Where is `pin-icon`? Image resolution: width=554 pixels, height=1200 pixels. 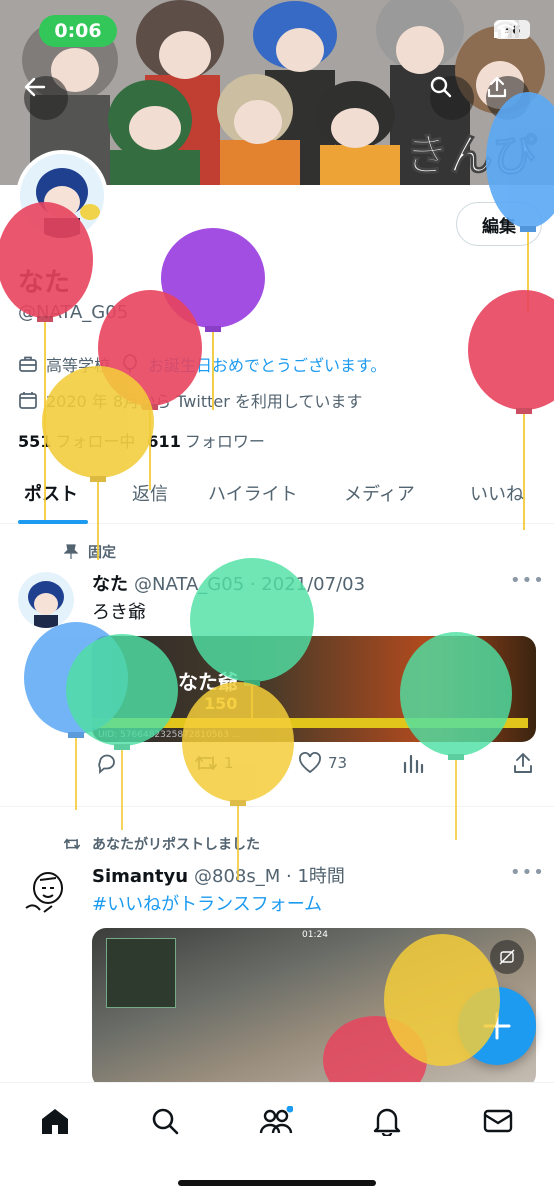
pin-icon is located at coordinates (71, 551).